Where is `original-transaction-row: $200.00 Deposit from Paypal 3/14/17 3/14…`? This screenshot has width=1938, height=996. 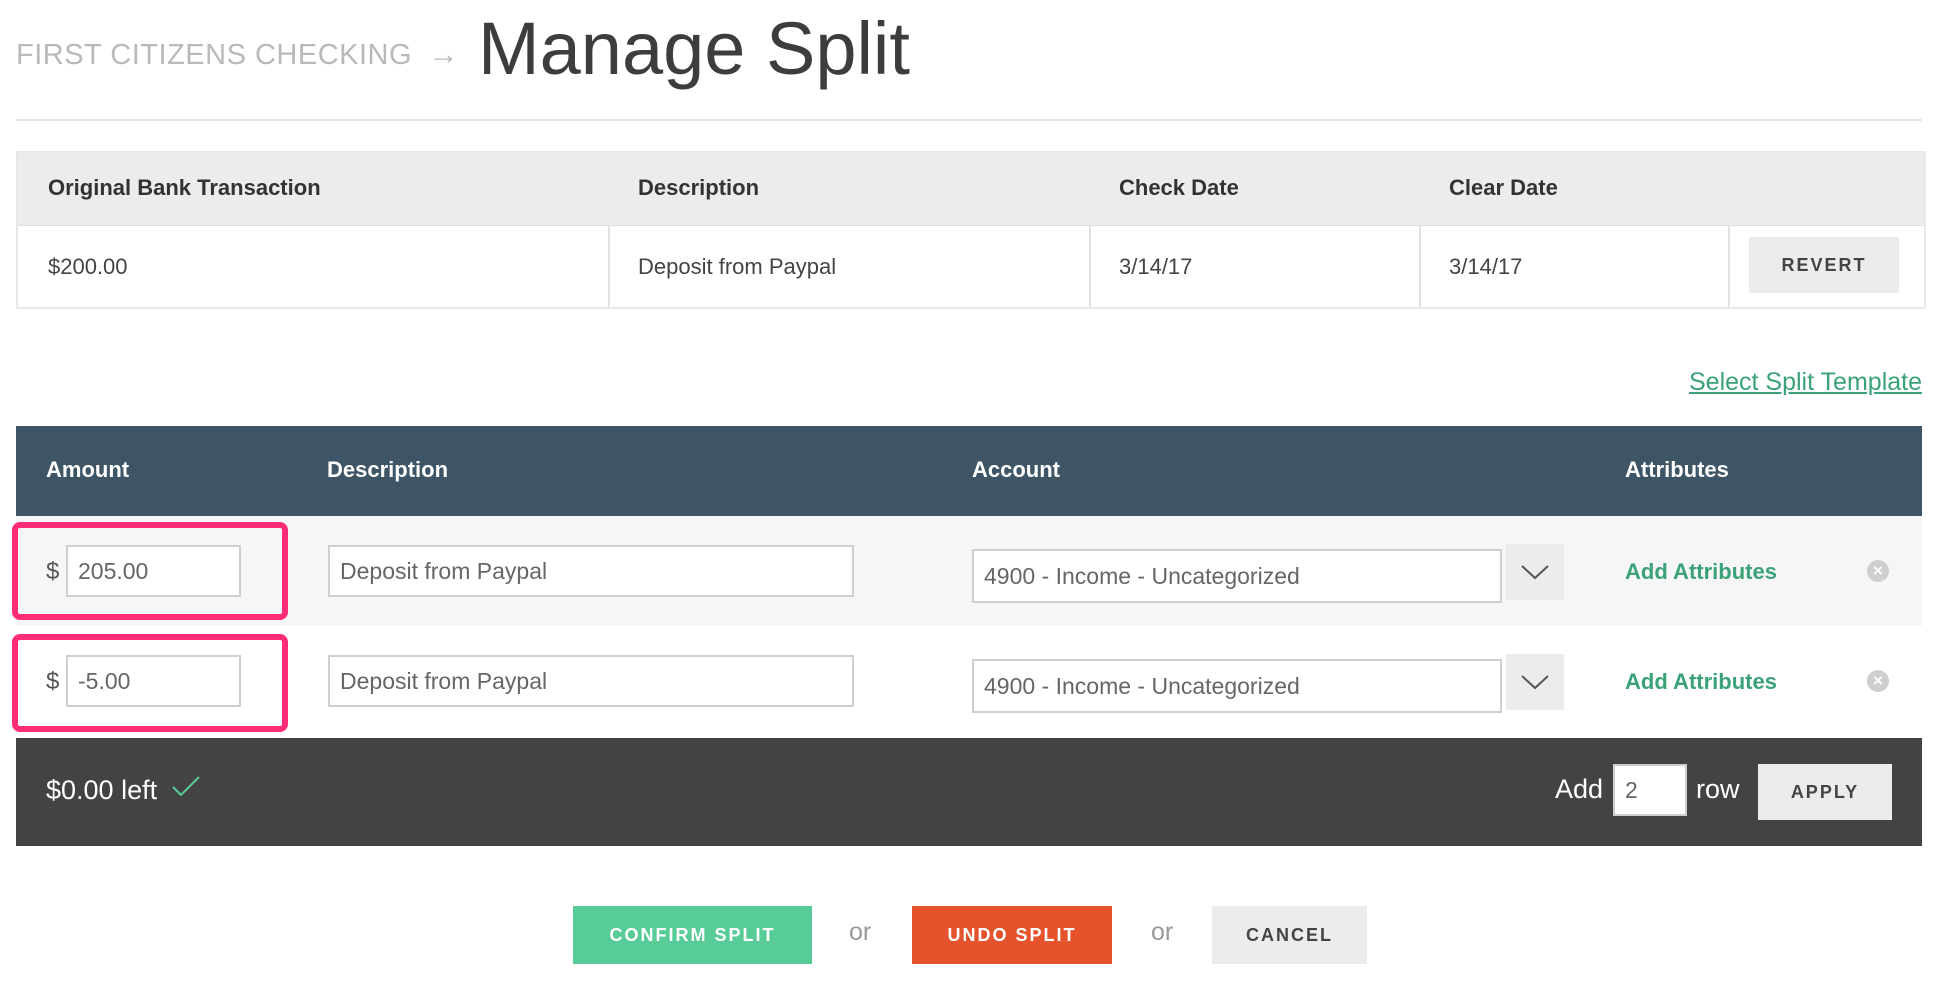
original-transaction-row: $200.00 Deposit from Paypal 3/14/17 3/14… is located at coordinates (971, 266).